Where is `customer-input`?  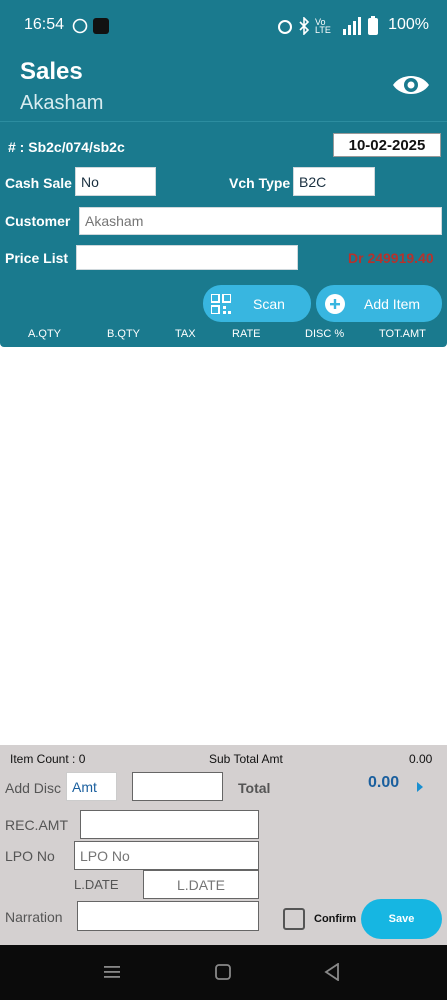
customer-input is located at coordinates (260, 221).